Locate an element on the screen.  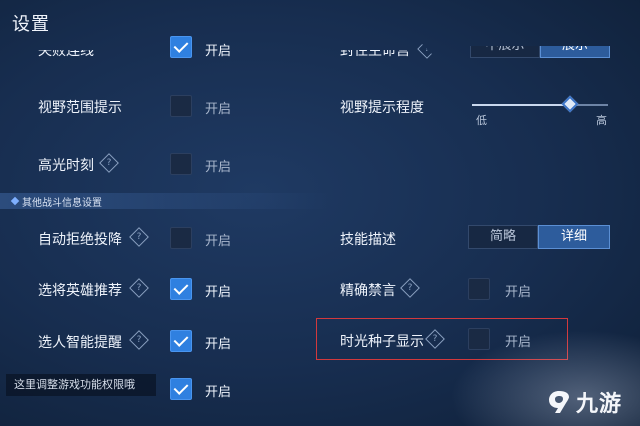
slider-min-label: 低 is located at coordinates (481, 120).